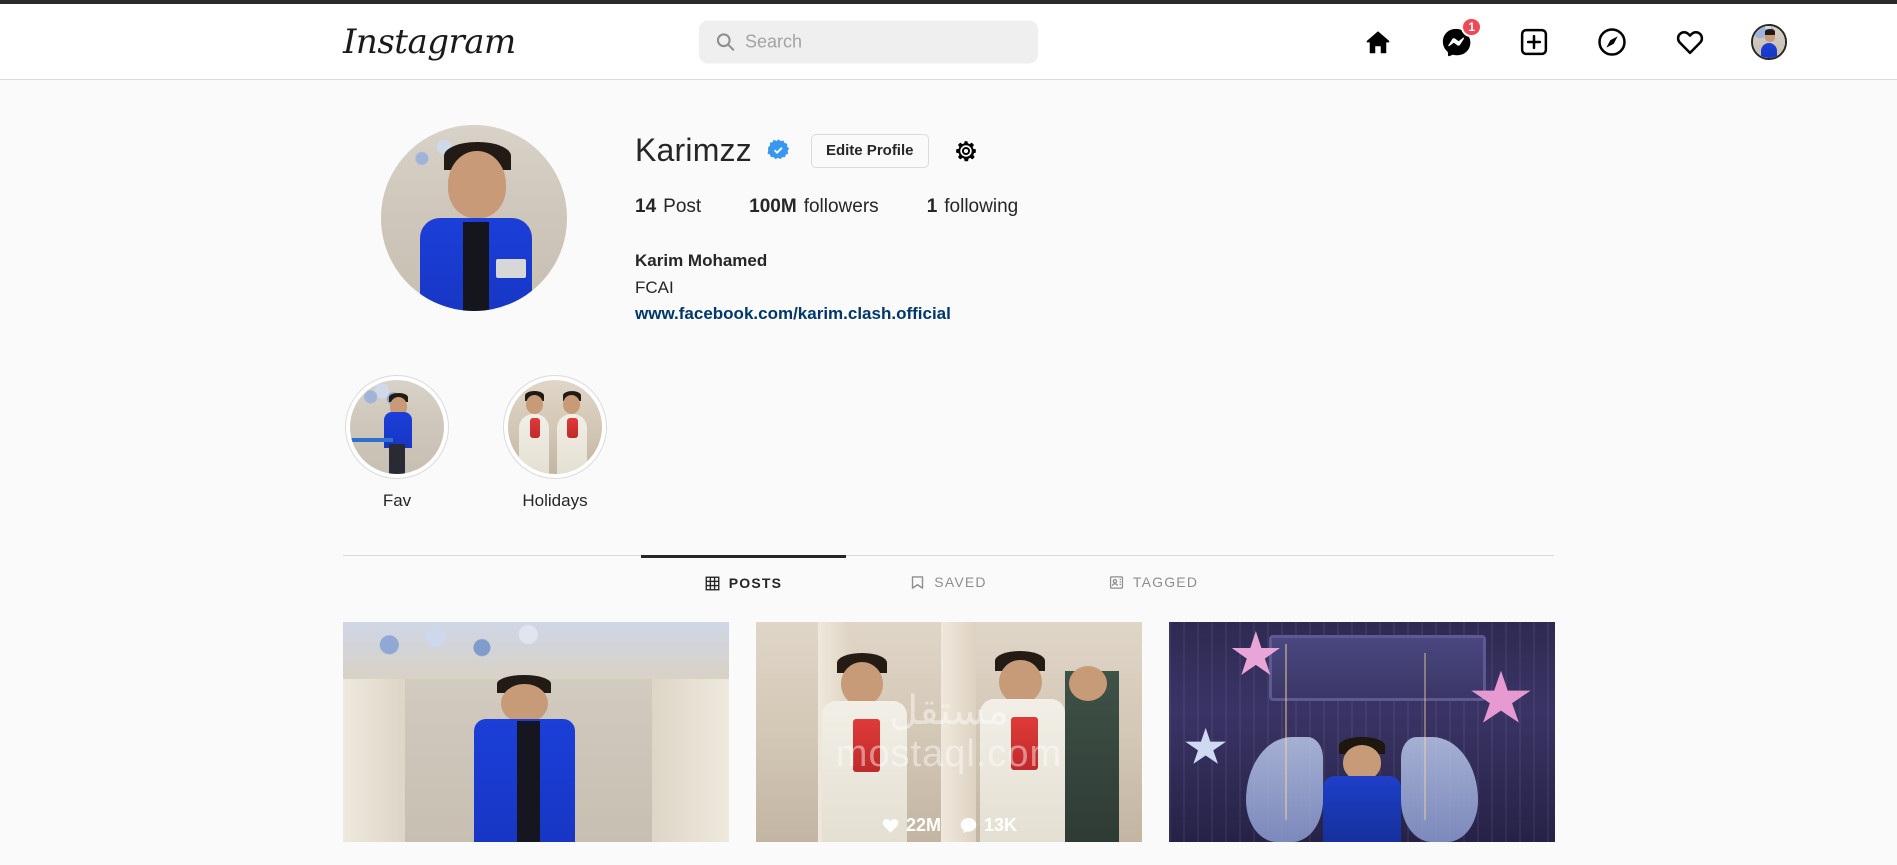 Image resolution: width=1897 pixels, height=865 pixels. I want to click on gear-icon, so click(966, 151).